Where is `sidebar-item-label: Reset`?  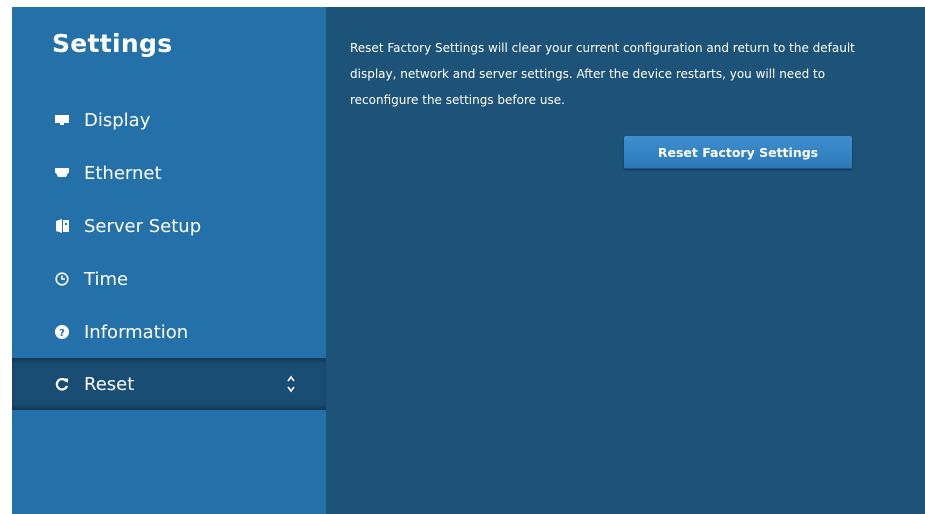 sidebar-item-label: Reset is located at coordinates (109, 384).